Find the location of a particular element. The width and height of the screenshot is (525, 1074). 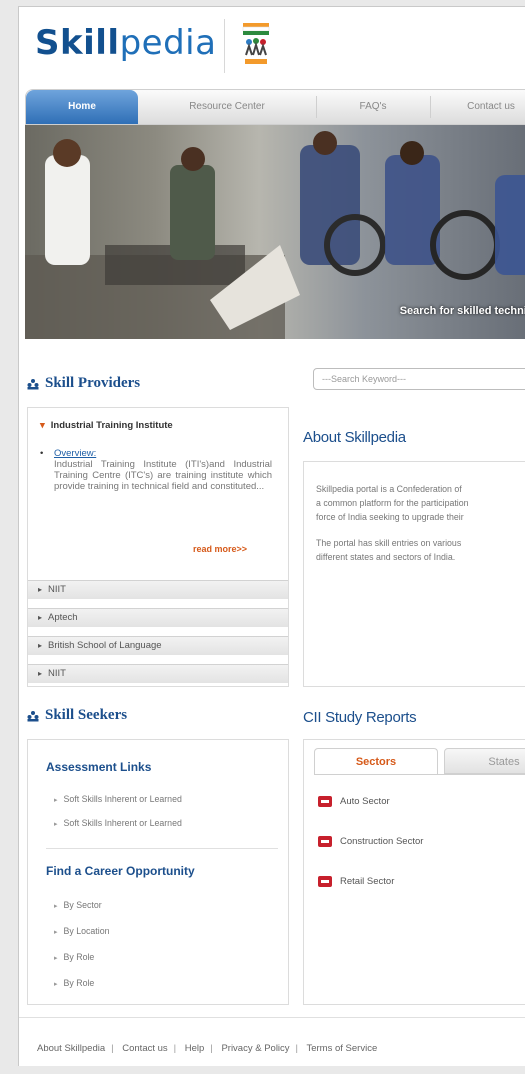

banner-caption: Search for skilled technicians is located at coordinates (462, 311).